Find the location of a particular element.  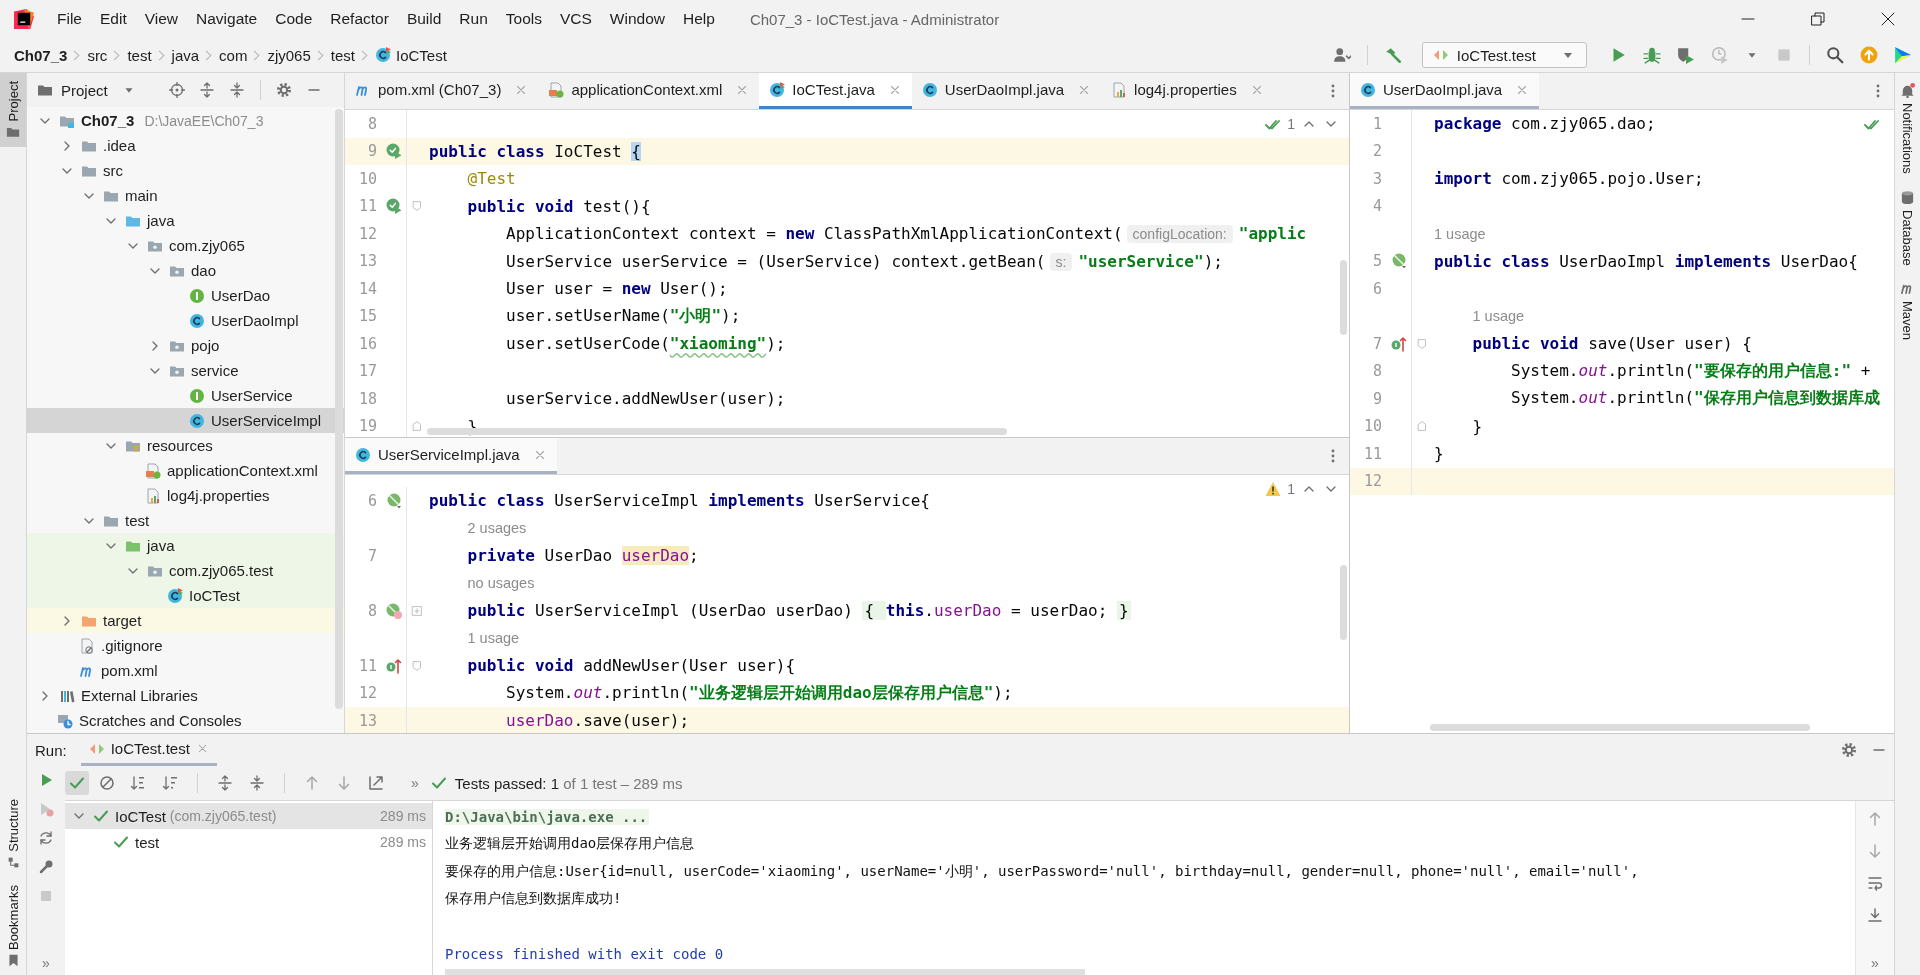

tree-item: pojo is located at coordinates (185, 345).